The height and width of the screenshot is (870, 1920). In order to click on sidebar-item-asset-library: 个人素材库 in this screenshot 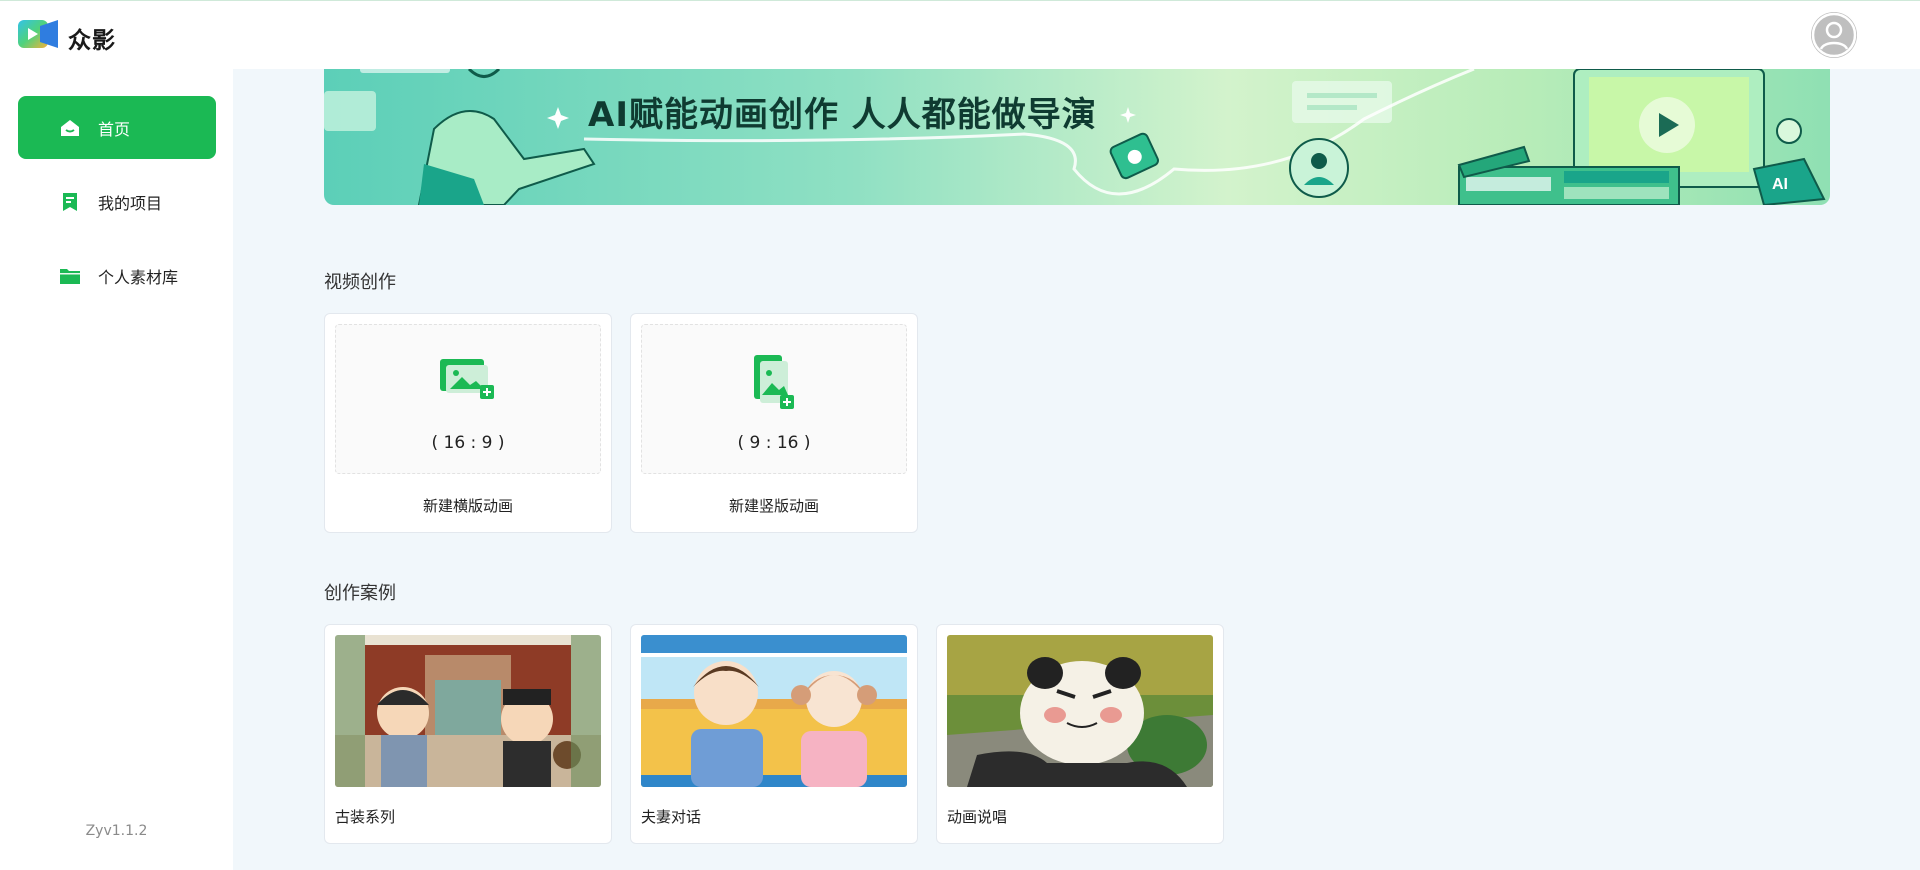, I will do `click(117, 275)`.